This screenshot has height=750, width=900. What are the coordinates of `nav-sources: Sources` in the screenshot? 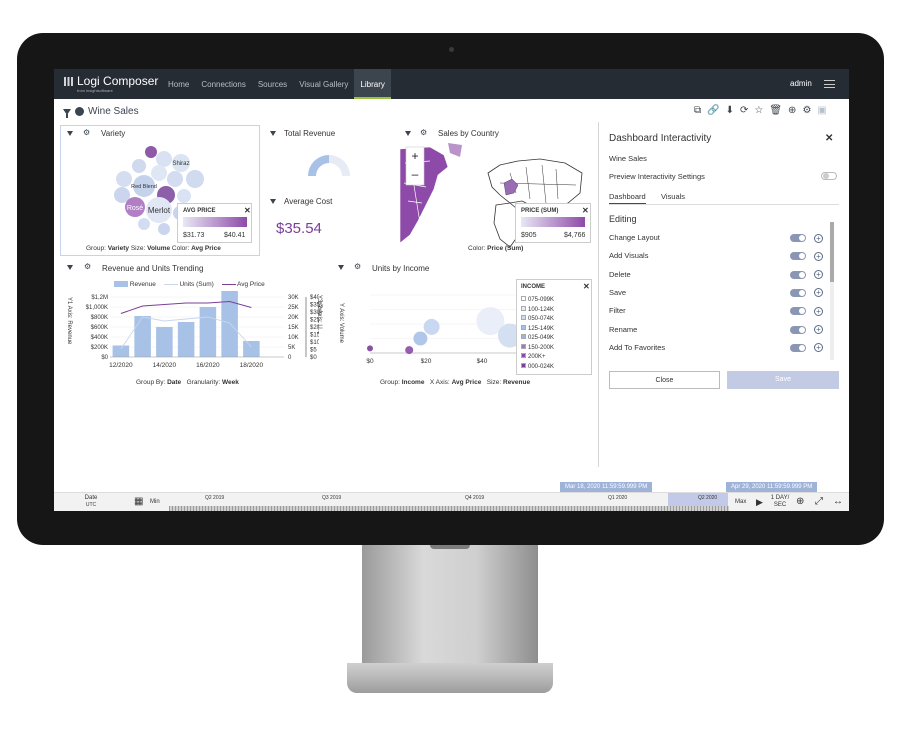 It's located at (272, 84).